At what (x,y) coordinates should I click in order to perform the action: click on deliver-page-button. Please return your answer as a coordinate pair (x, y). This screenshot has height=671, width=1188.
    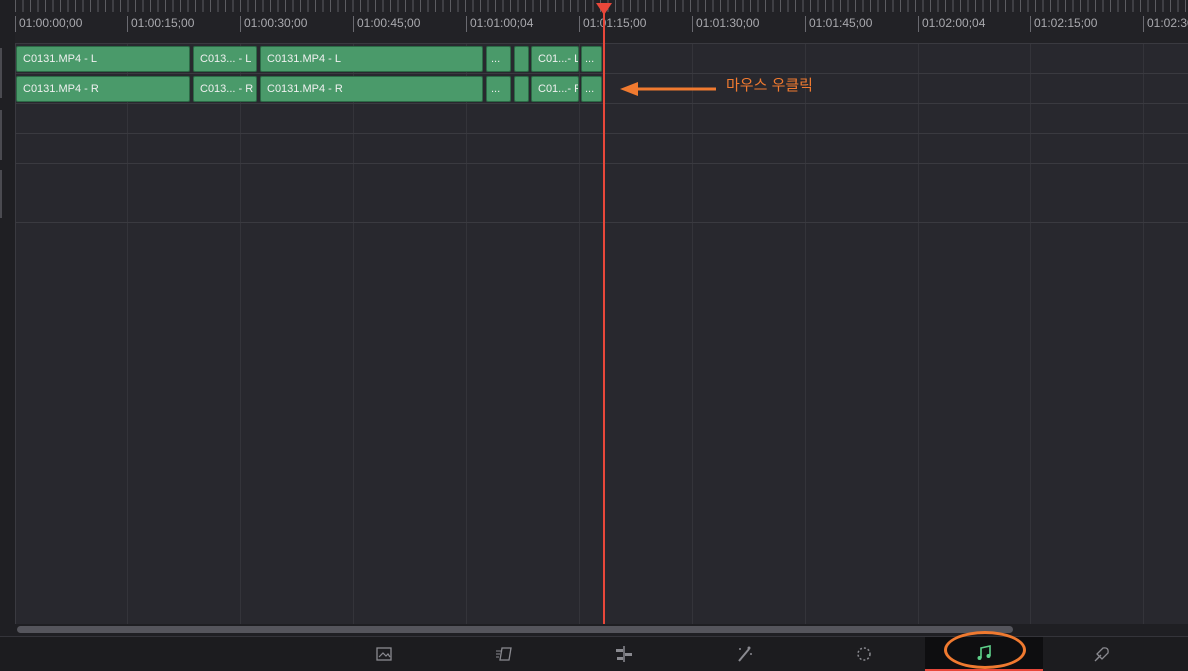
    Looking at the image, I should click on (1102, 654).